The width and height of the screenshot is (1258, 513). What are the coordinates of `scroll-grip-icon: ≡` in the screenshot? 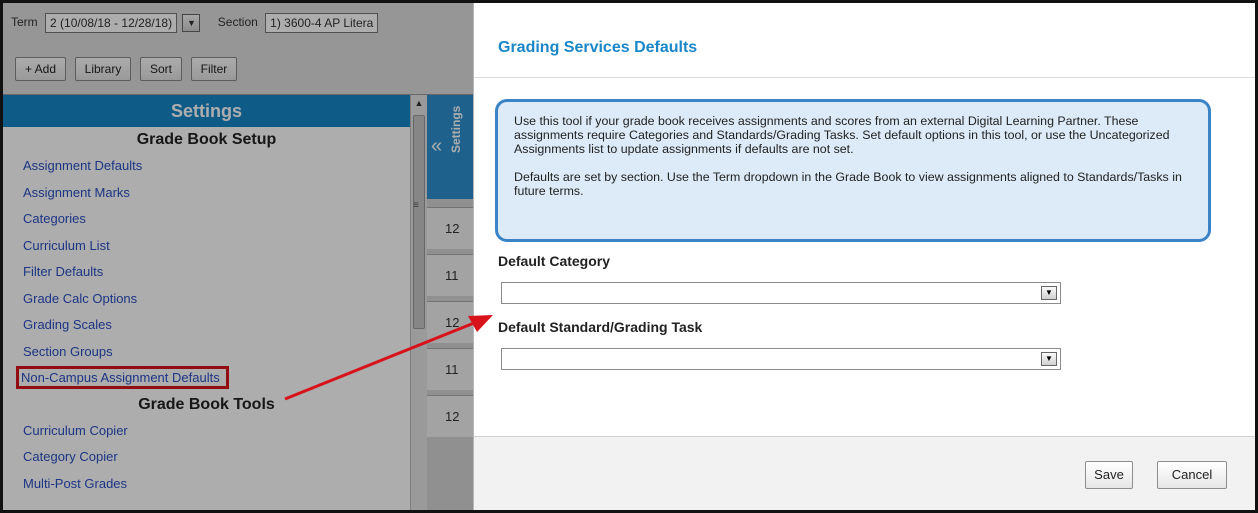 It's located at (416, 205).